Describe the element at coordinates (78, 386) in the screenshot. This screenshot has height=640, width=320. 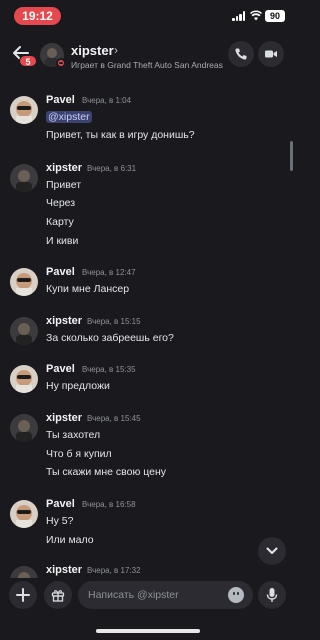
I see `message-line: Ну предложи` at that location.